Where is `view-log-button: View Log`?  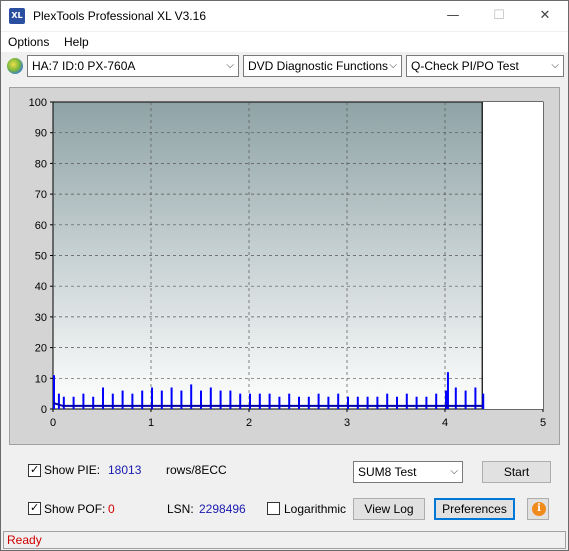
view-log-button: View Log is located at coordinates (389, 509).